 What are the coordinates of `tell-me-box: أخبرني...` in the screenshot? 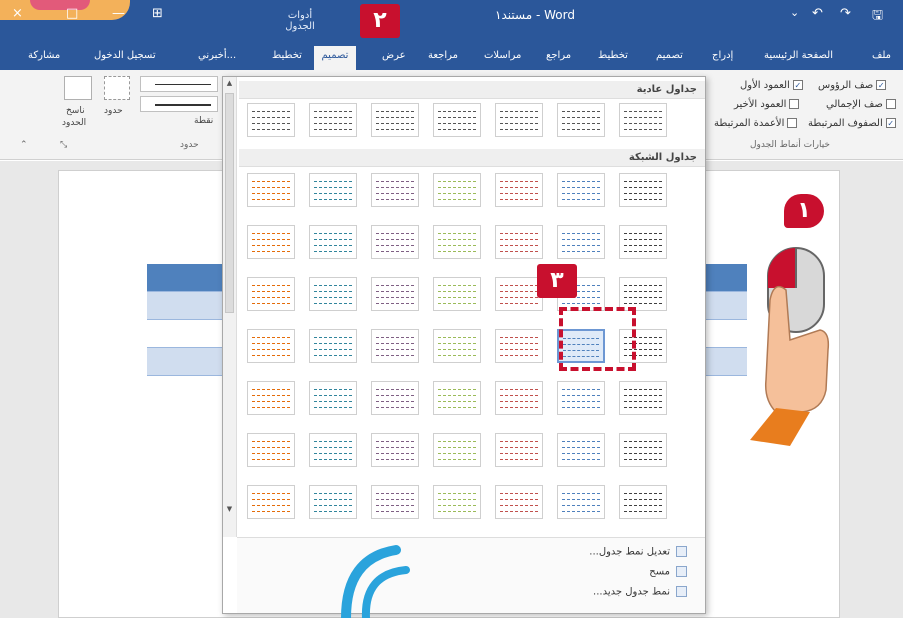 It's located at (217, 55).